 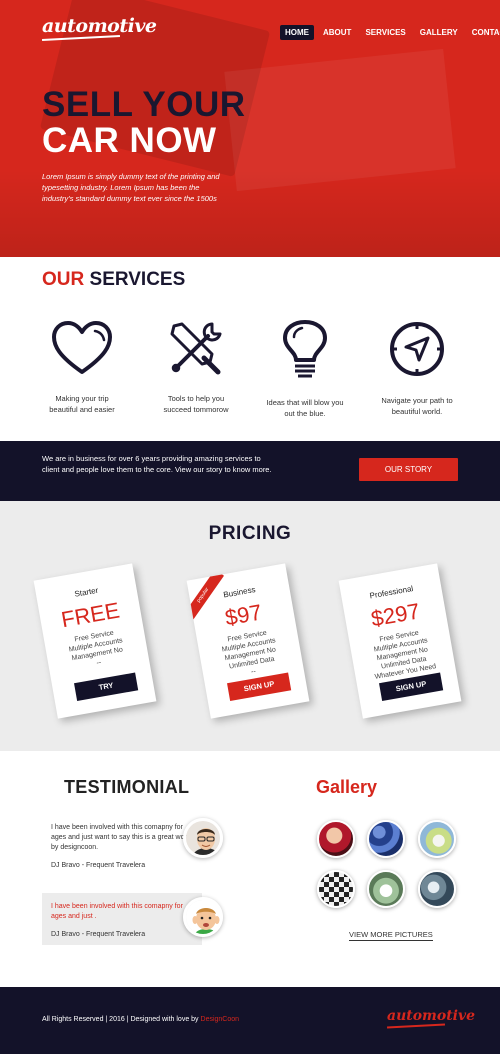 I want to click on footer-logo: automotive, so click(x=431, y=1016).